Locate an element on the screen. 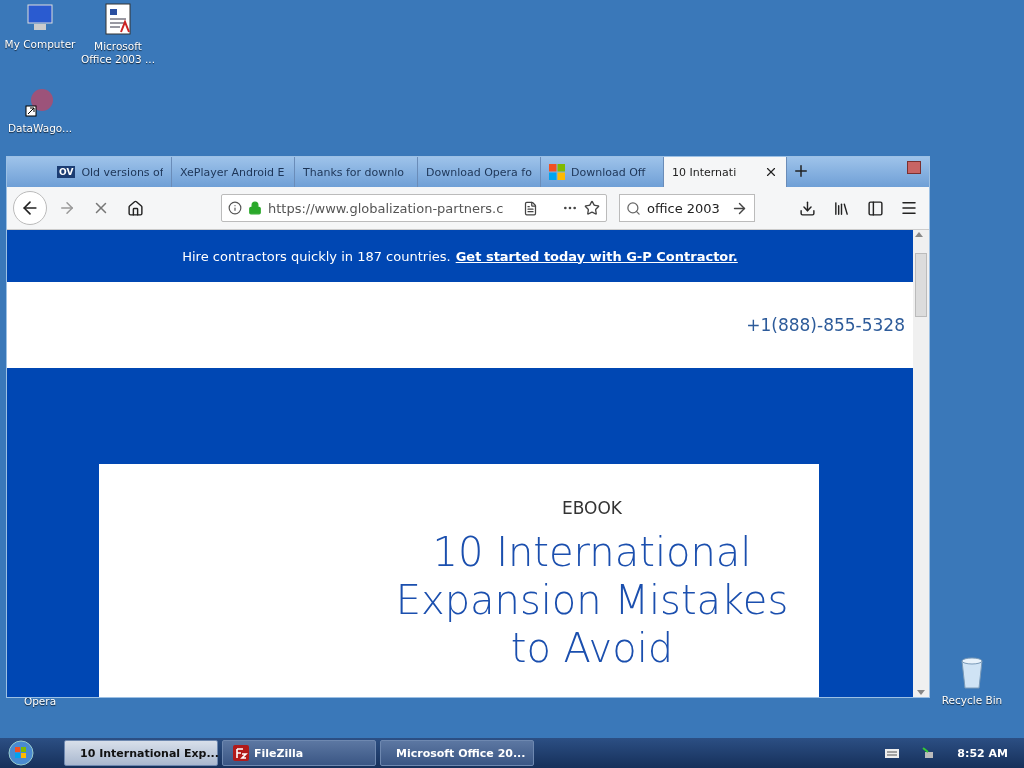 The height and width of the screenshot is (768, 1024). browser-tab: 10 Internati is located at coordinates (725, 172).